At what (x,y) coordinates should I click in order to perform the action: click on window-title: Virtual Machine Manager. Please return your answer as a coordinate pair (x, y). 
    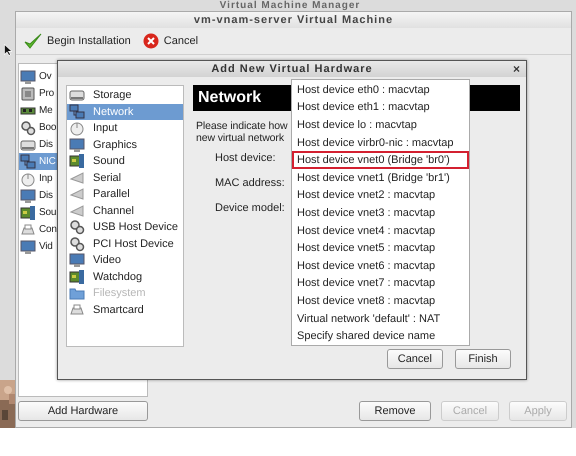
    Looking at the image, I should click on (290, 5).